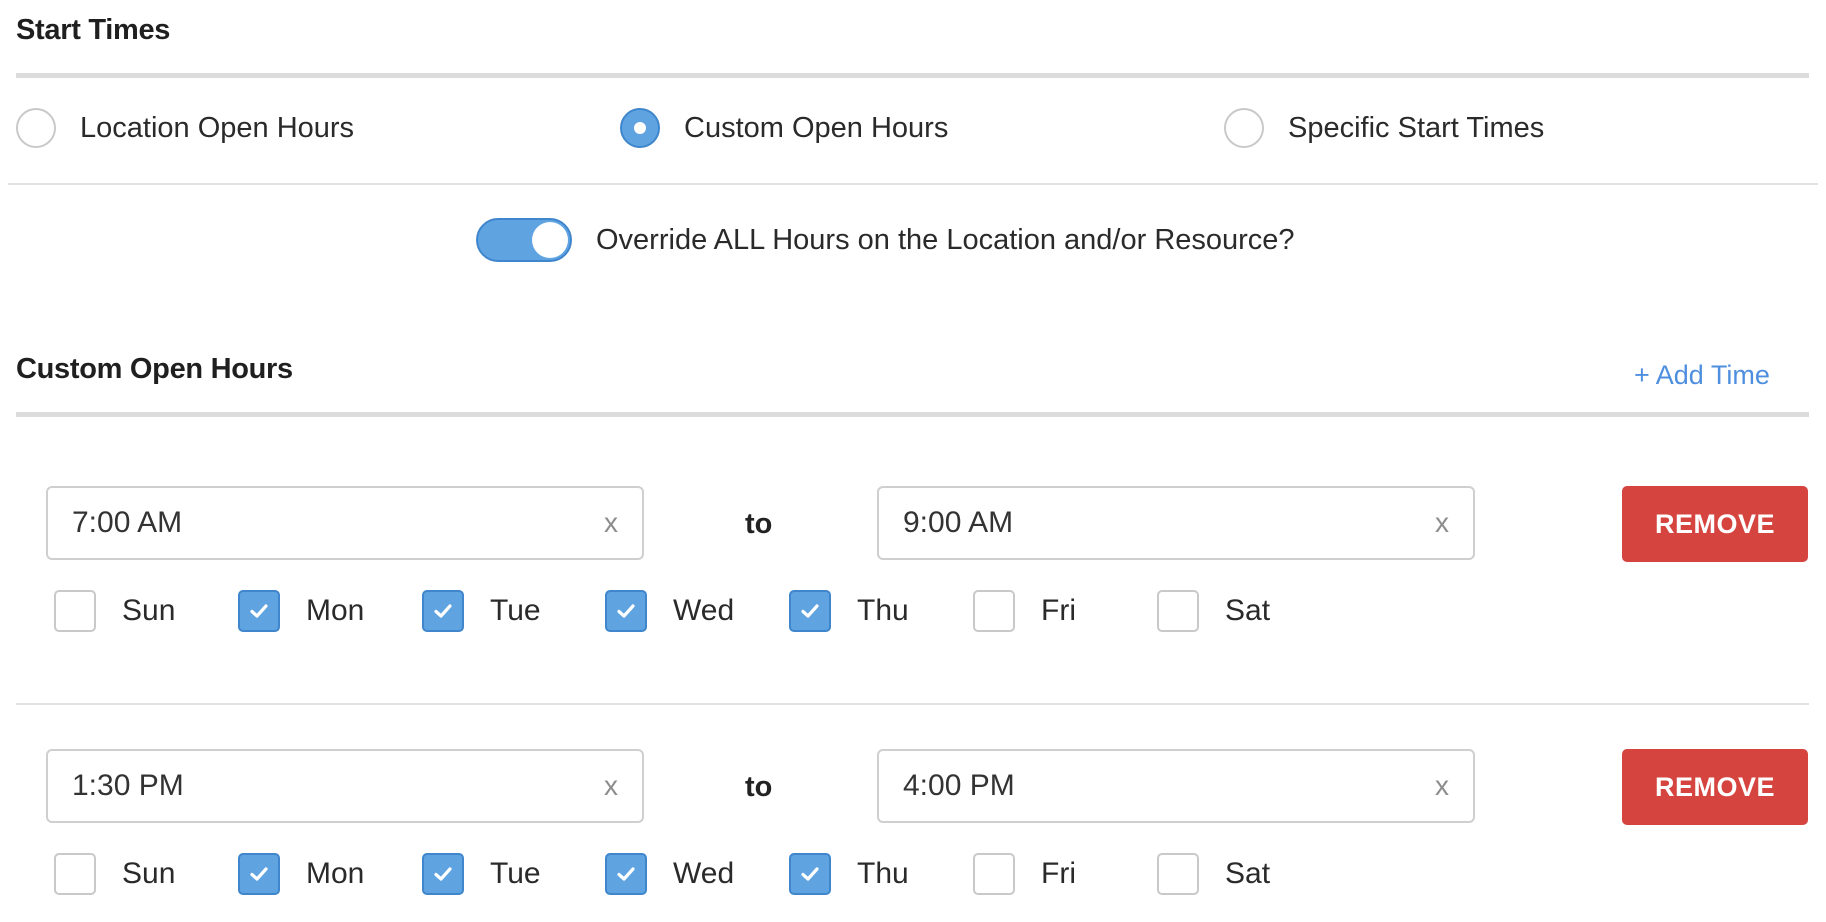 This screenshot has height=922, width=1826. Describe the element at coordinates (912, 414) in the screenshot. I see `custom-hours-divider` at that location.